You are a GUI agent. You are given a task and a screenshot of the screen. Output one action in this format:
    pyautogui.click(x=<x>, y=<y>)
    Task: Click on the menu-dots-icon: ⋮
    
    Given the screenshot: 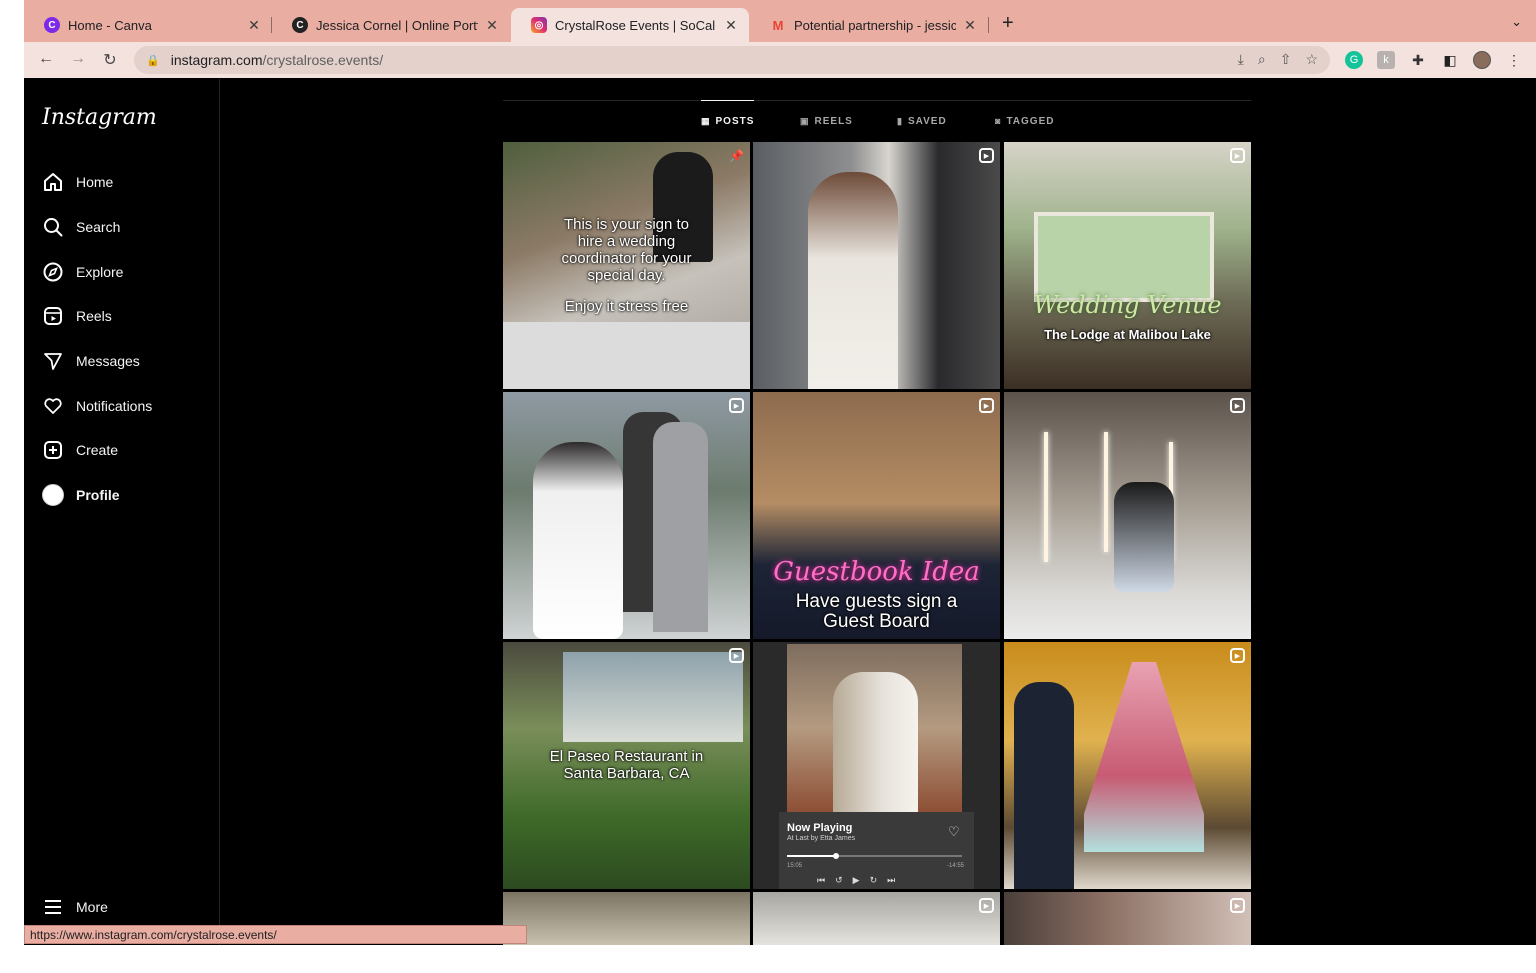 What is the action you would take?
    pyautogui.click(x=1514, y=60)
    